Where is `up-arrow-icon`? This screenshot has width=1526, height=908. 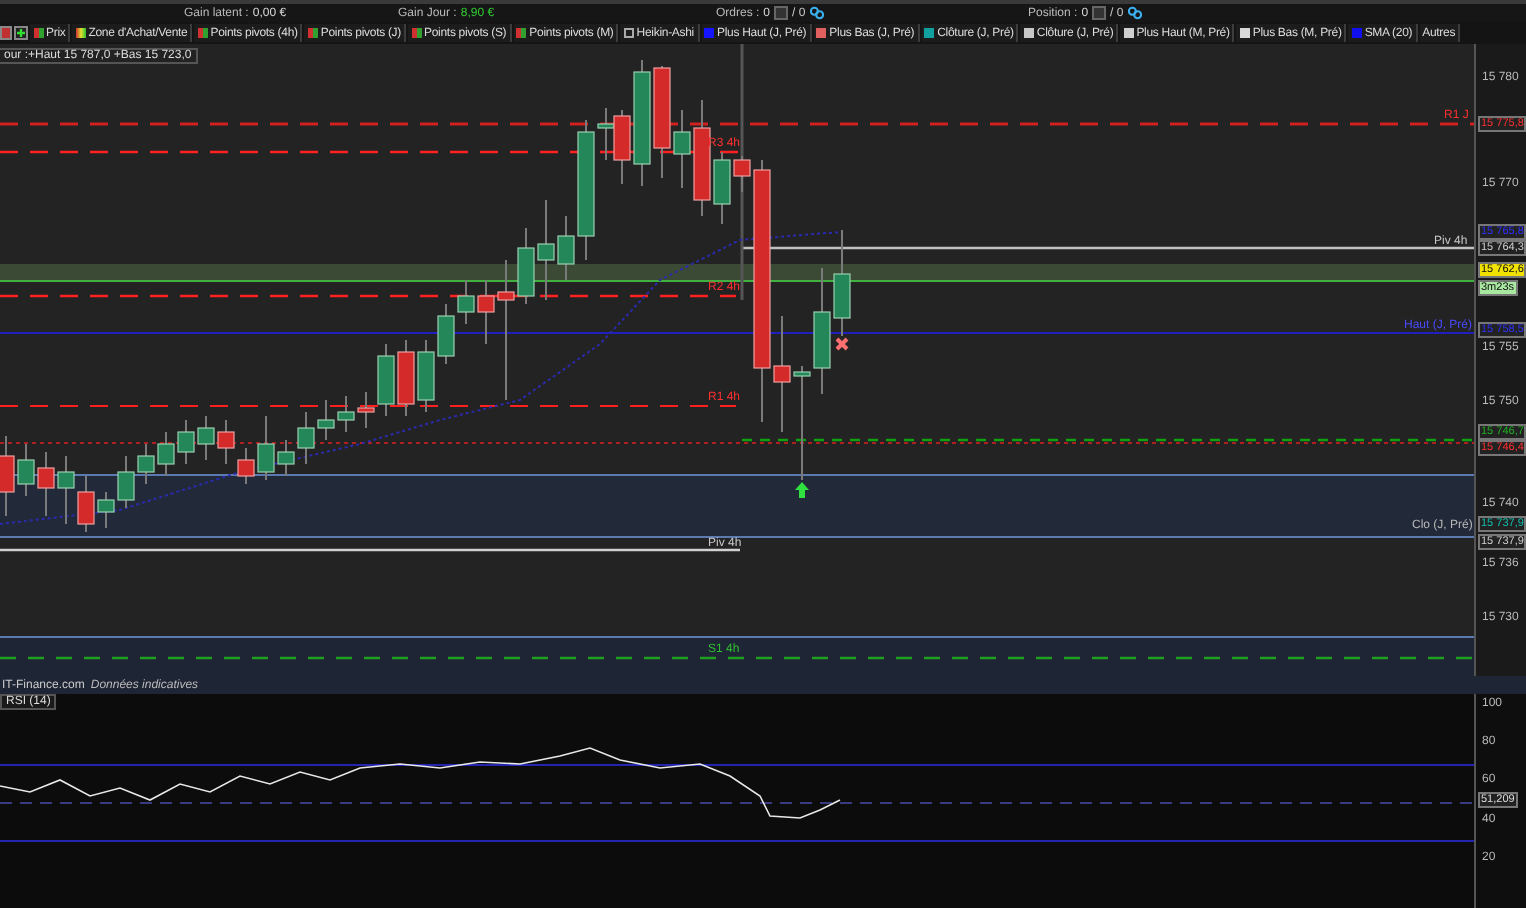
up-arrow-icon is located at coordinates (802, 490).